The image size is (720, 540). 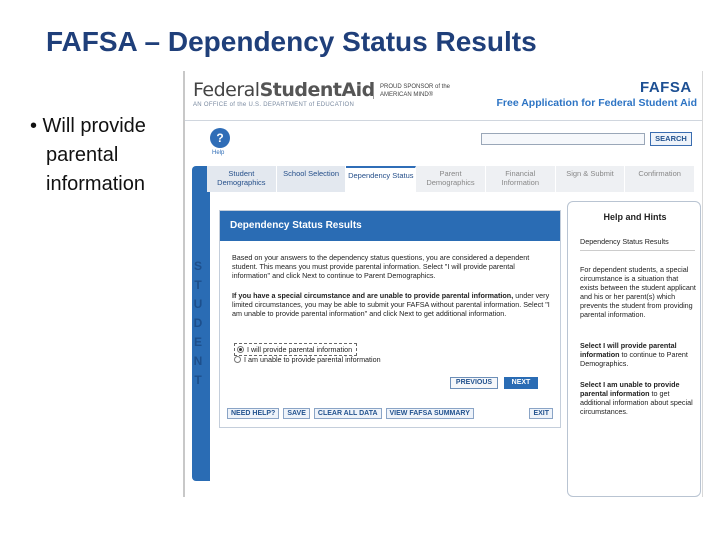 I want to click on sponsor-text: PROUD SPONSOR of the AMERICAN MIND®, so click(x=418, y=91).